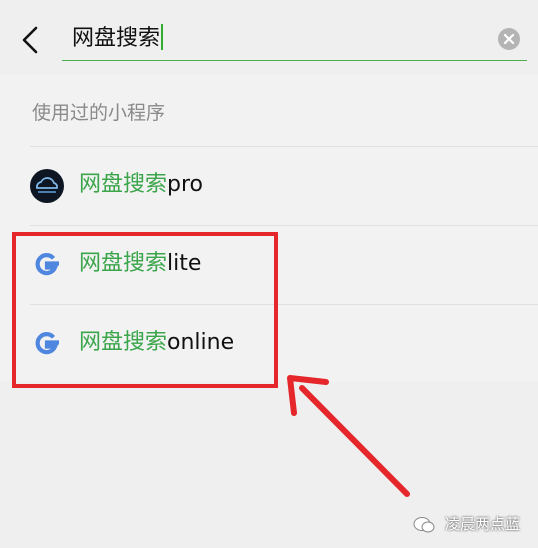  Describe the element at coordinates (145, 310) in the screenshot. I see `annotation-box` at that location.